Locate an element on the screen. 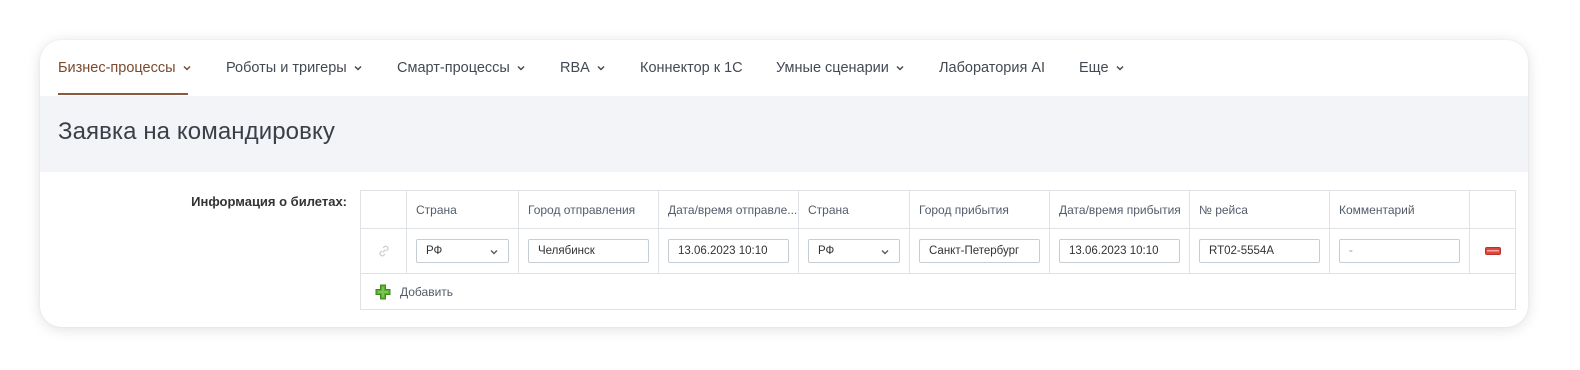 The image size is (1580, 370). col-header-flight: № рейса is located at coordinates (1259, 209).